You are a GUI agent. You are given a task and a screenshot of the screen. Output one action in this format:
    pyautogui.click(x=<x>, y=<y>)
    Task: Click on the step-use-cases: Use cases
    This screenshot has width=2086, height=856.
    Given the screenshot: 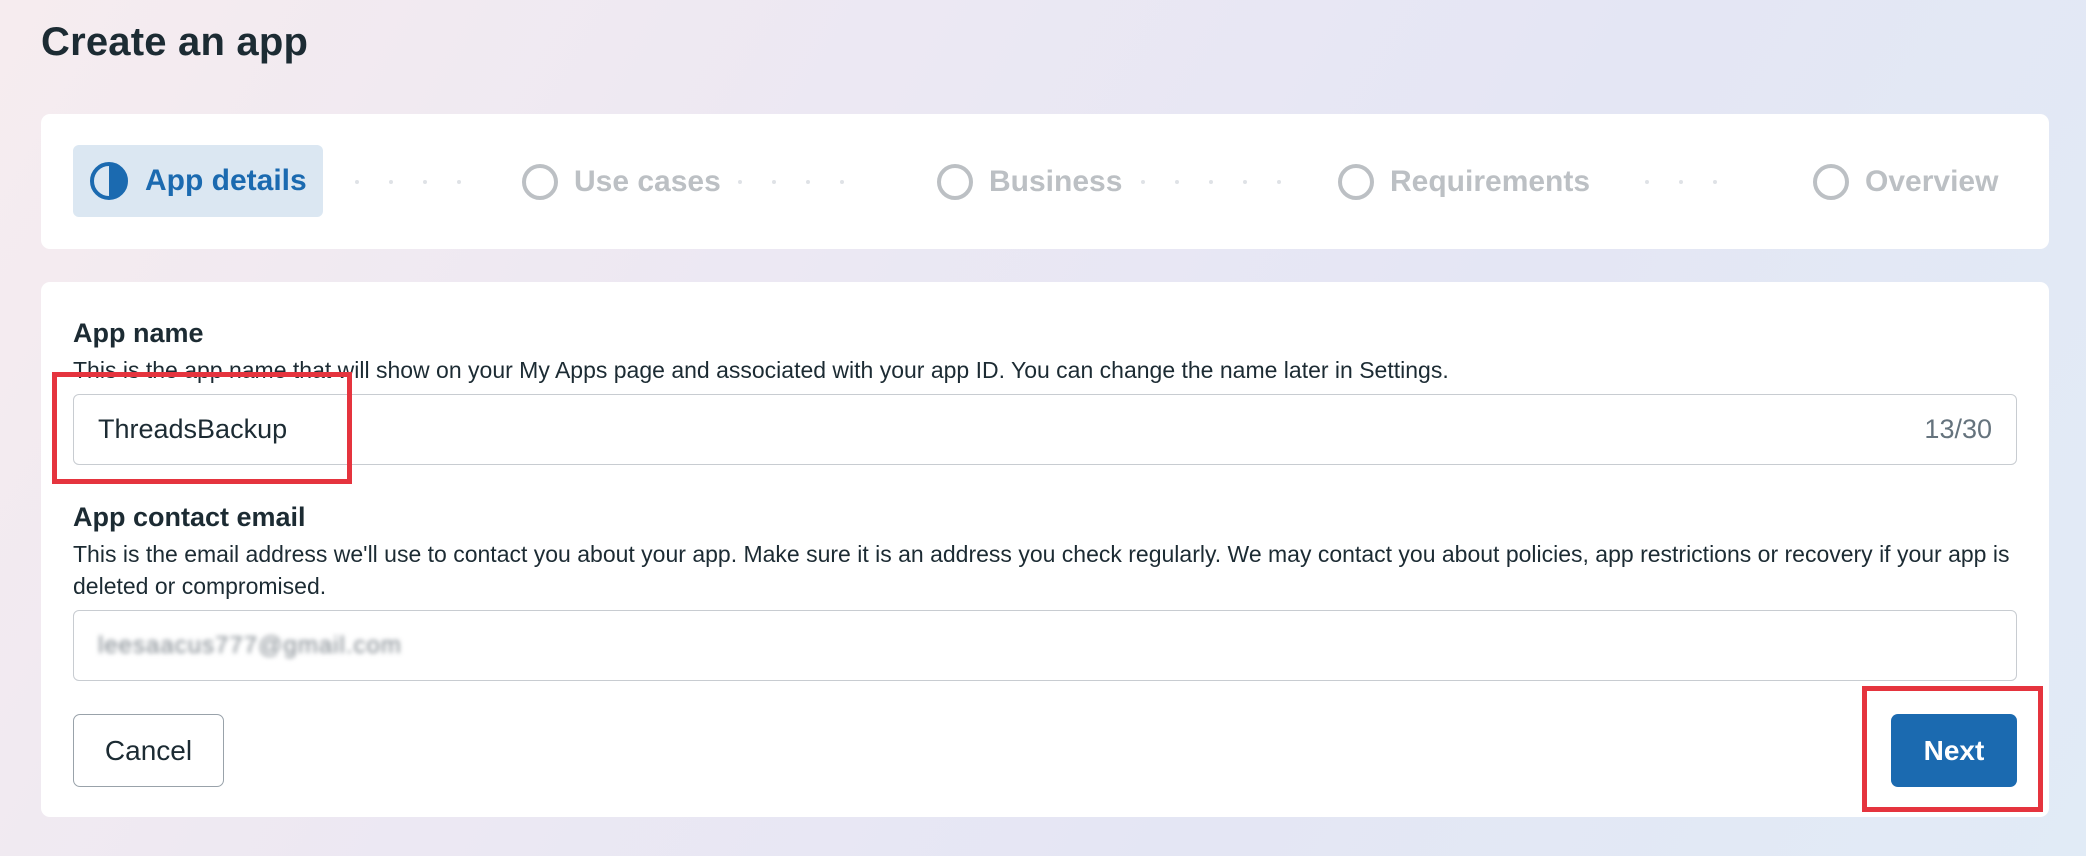 What is the action you would take?
    pyautogui.click(x=621, y=181)
    